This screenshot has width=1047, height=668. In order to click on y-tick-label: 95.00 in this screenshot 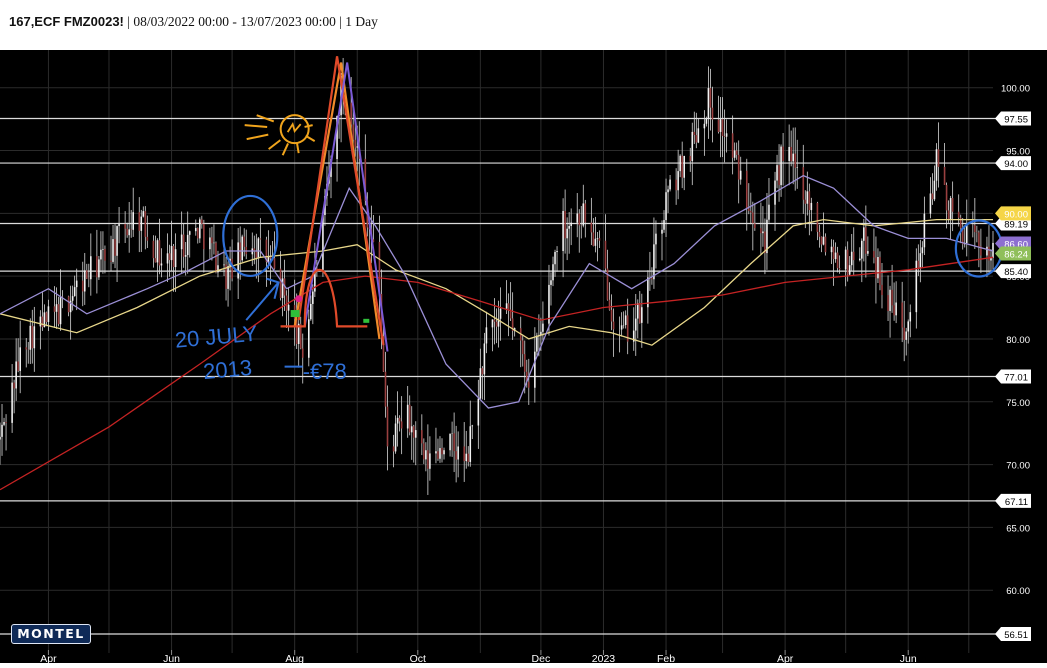, I will do `click(1018, 152)`.